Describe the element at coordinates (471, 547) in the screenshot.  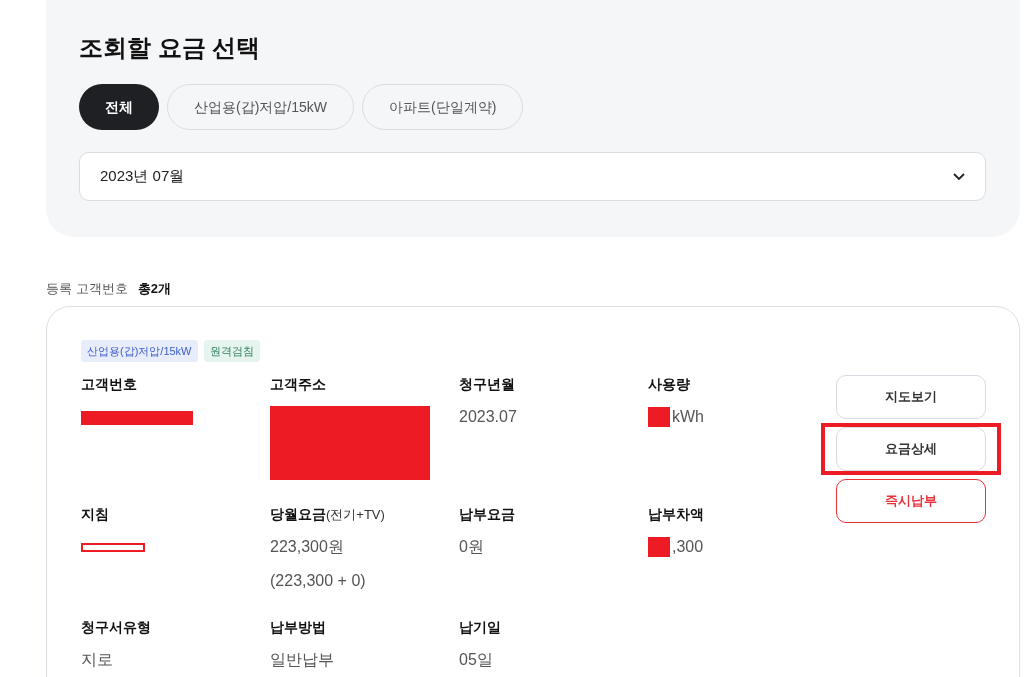
I see `field-value: 0원` at that location.